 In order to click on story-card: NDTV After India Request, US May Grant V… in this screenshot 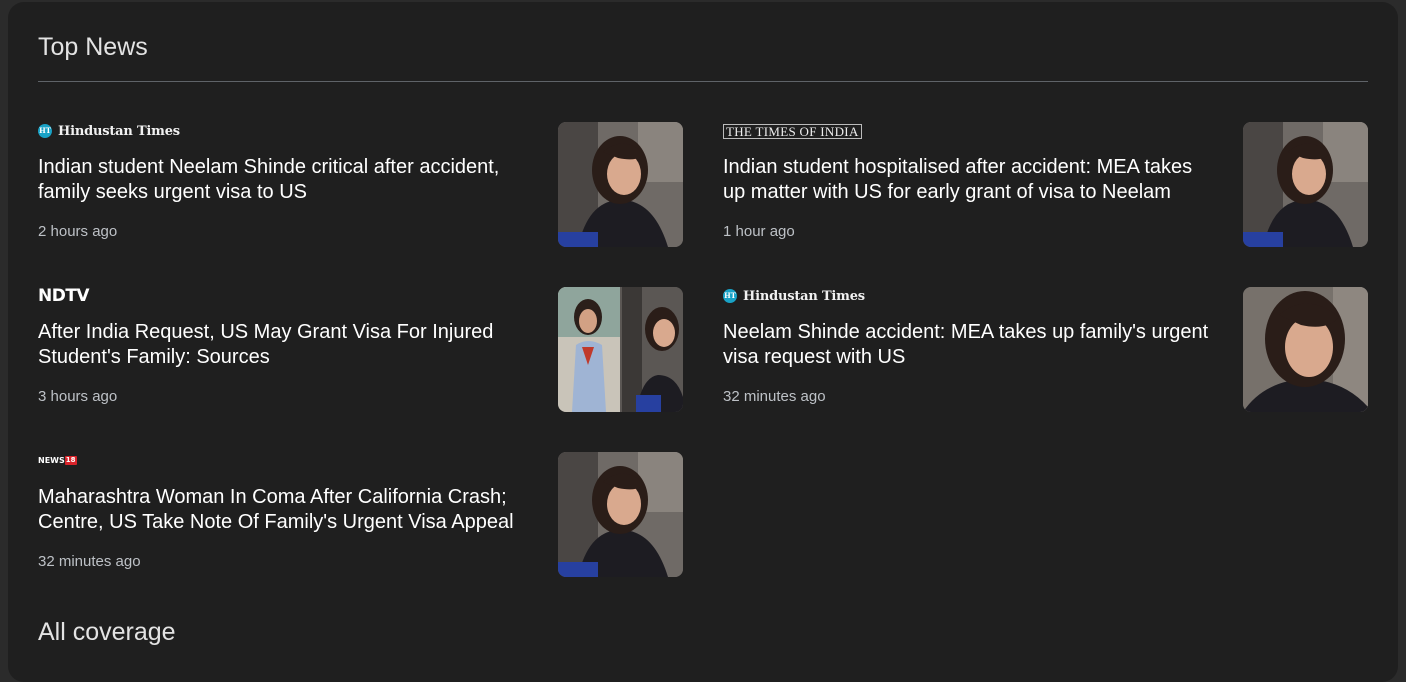, I will do `click(360, 349)`.